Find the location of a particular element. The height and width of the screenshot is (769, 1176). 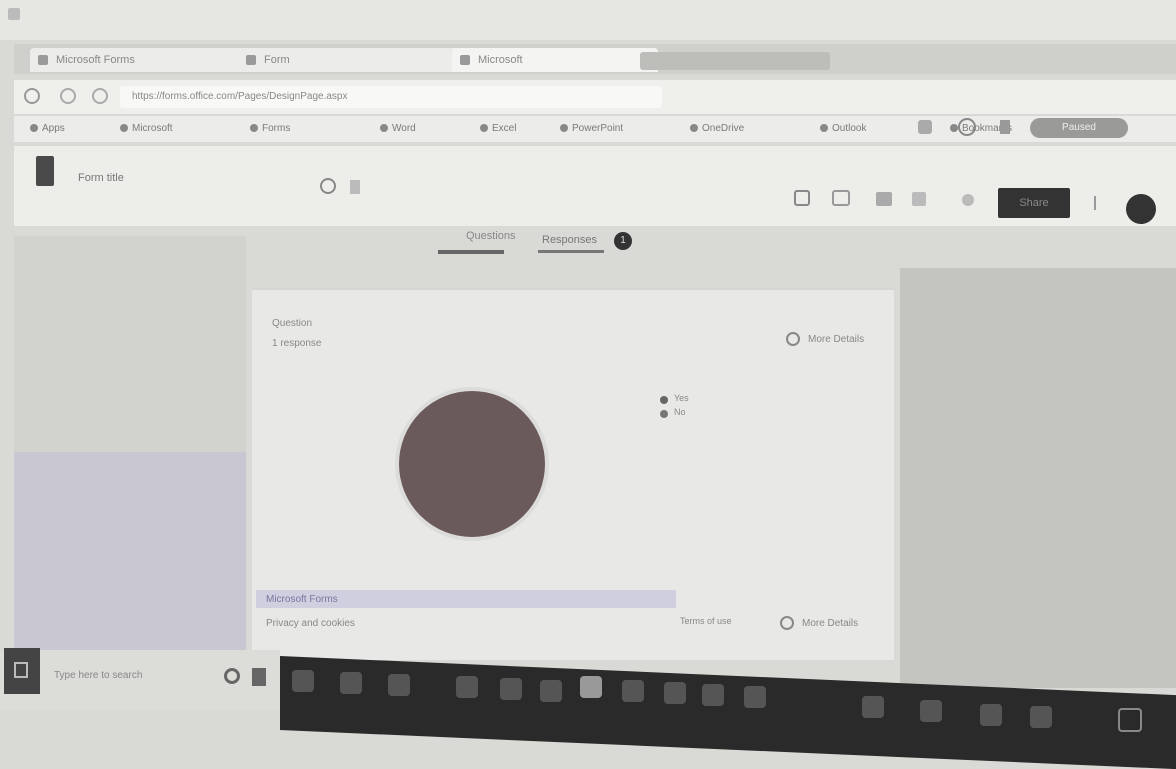

more-icon is located at coordinates (355, 187).